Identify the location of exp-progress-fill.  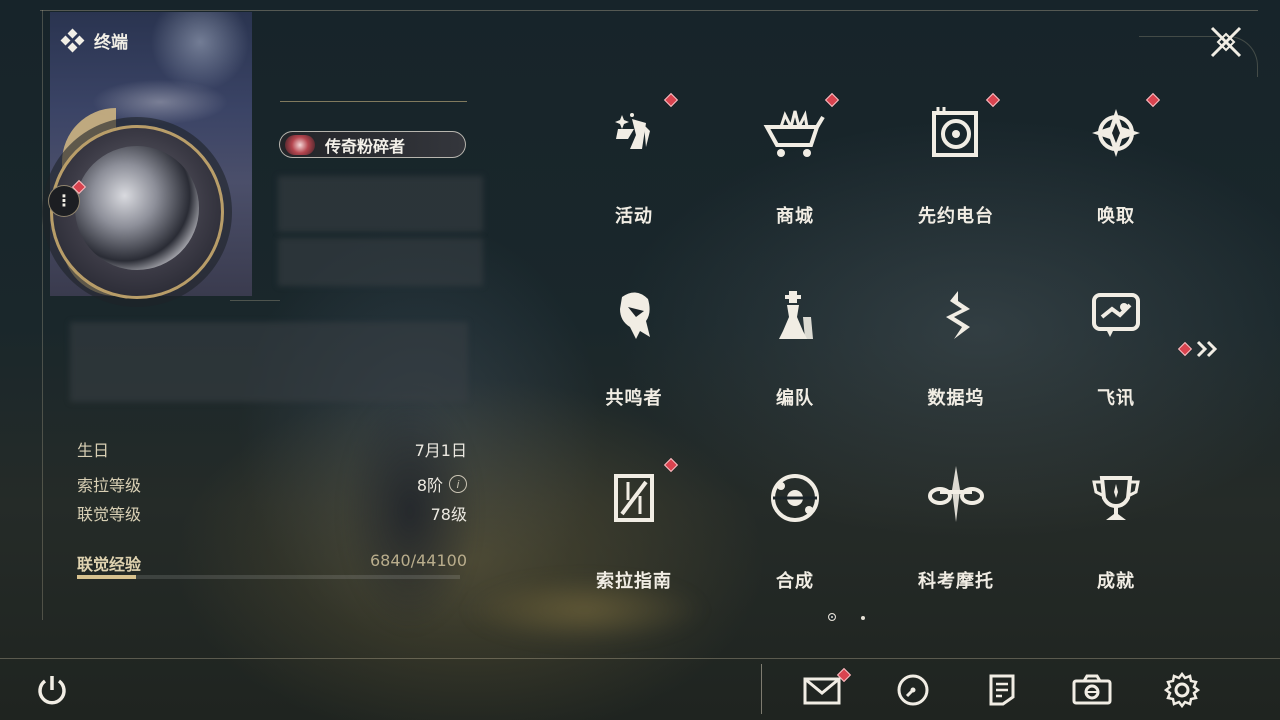
(107, 577).